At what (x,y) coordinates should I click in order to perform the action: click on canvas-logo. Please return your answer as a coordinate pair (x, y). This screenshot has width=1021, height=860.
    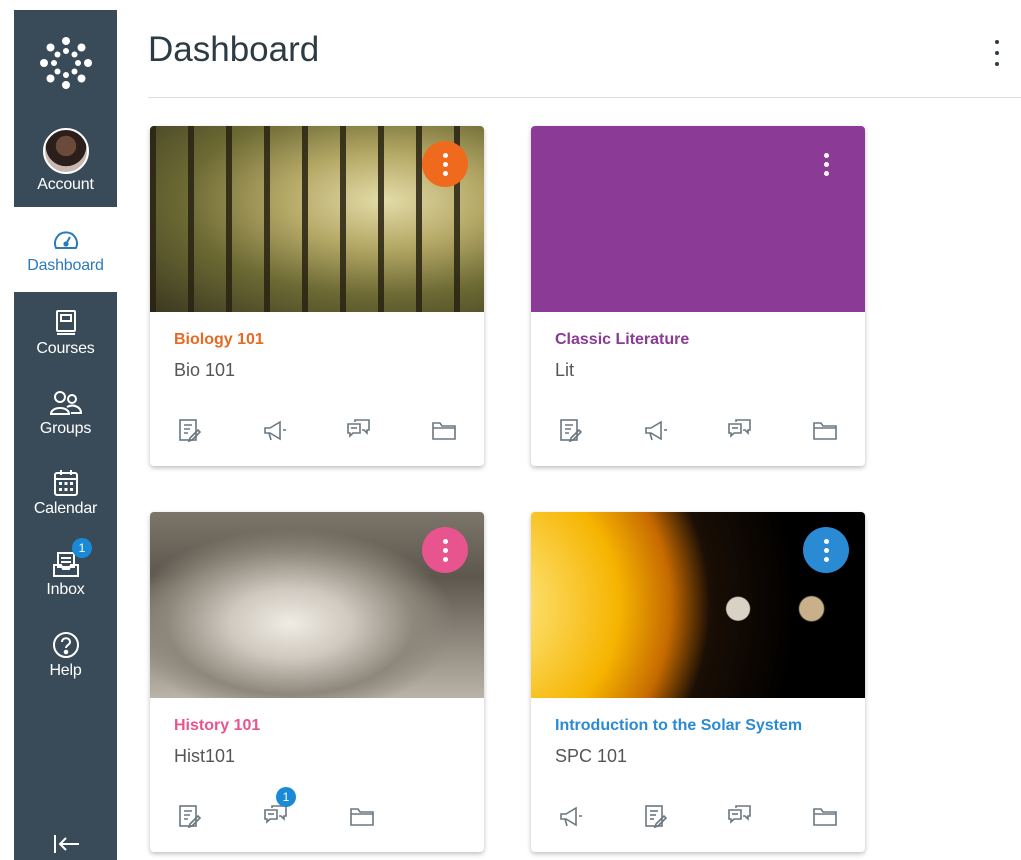
    Looking at the image, I should click on (65, 62).